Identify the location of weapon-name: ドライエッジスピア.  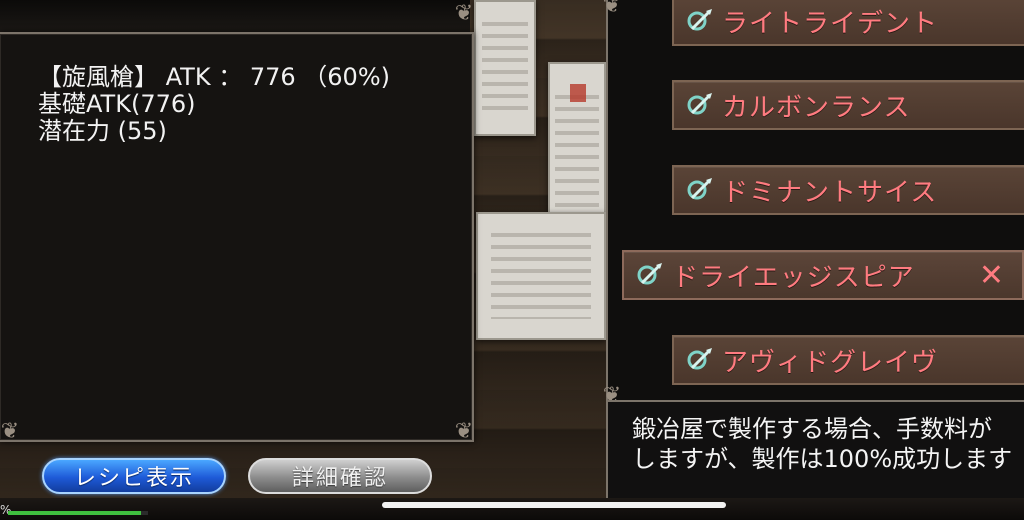
(793, 277).